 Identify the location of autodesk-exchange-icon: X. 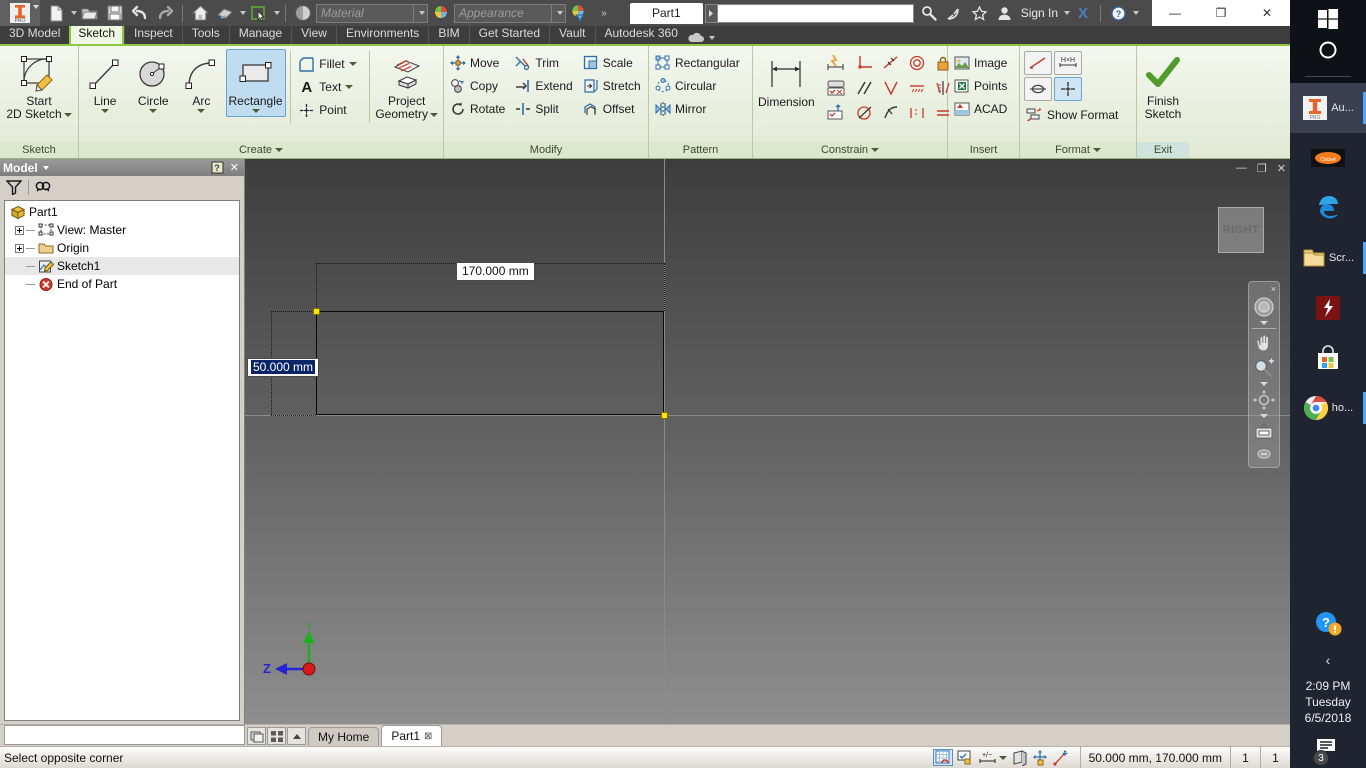
(1083, 13).